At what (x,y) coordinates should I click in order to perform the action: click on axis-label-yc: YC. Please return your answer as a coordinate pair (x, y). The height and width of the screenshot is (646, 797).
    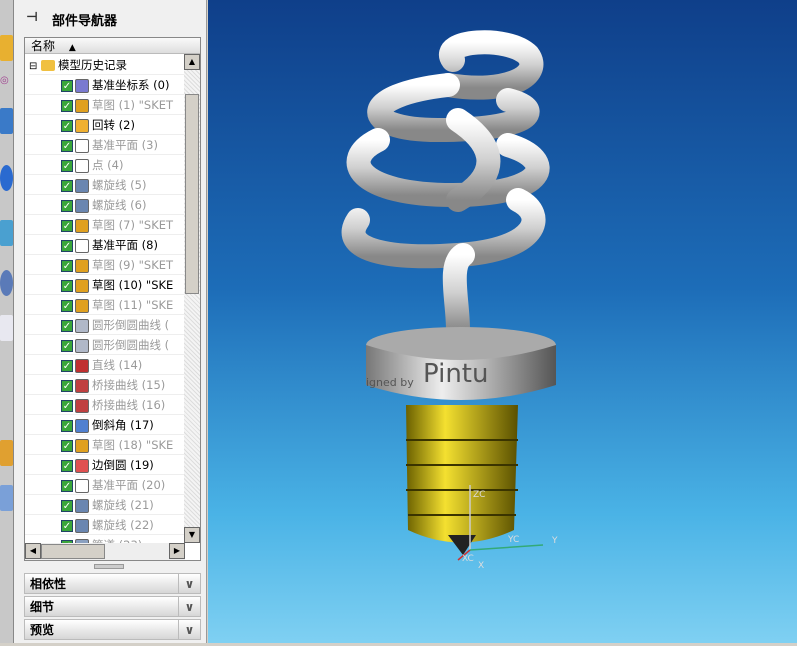
    Looking at the image, I should click on (513, 540).